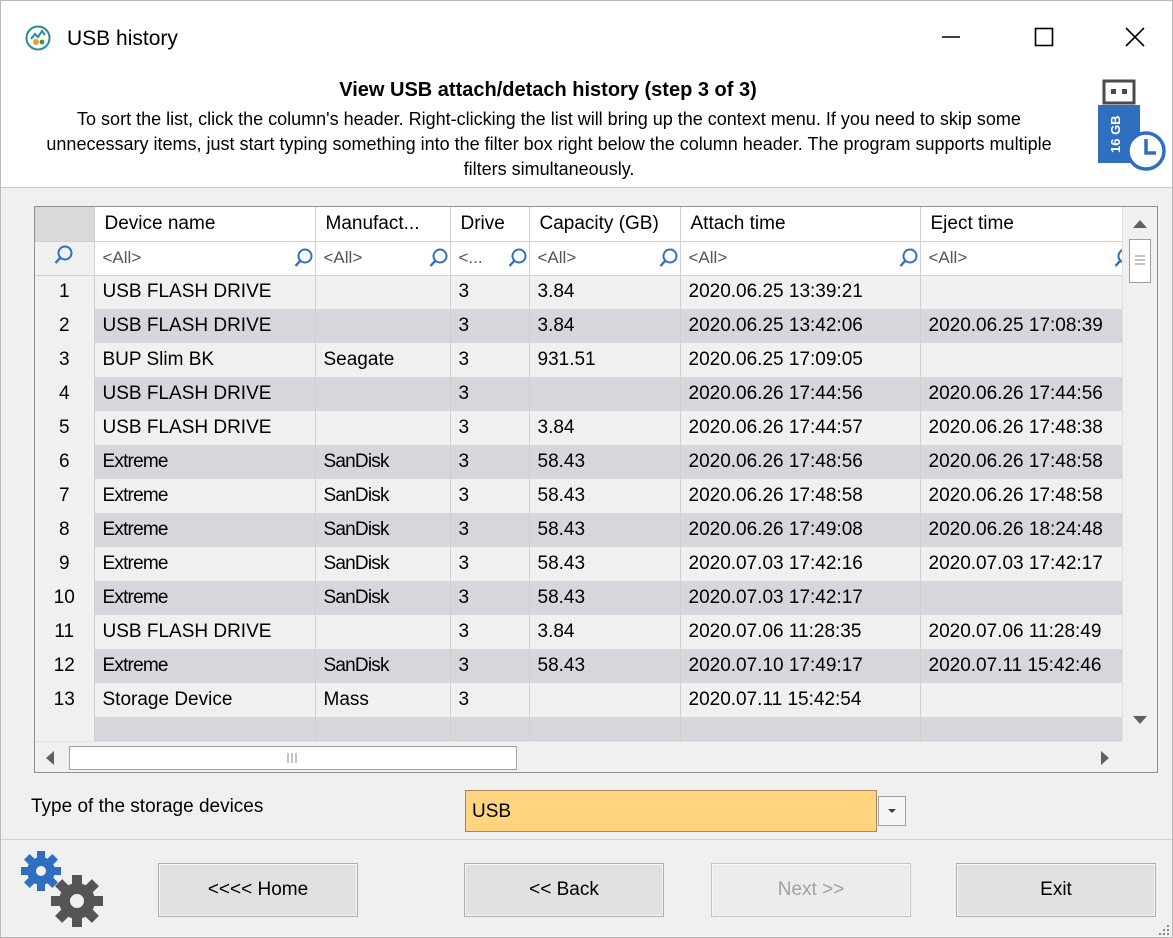 The image size is (1173, 938). Describe the element at coordinates (490, 224) in the screenshot. I see `column-header-drive: Drive` at that location.